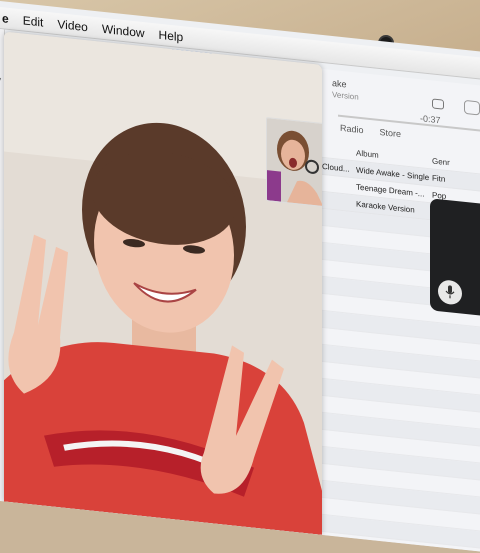 This screenshot has width=480, height=553. What do you see at coordinates (455, 257) in the screenshot?
I see `call-controls` at bounding box center [455, 257].